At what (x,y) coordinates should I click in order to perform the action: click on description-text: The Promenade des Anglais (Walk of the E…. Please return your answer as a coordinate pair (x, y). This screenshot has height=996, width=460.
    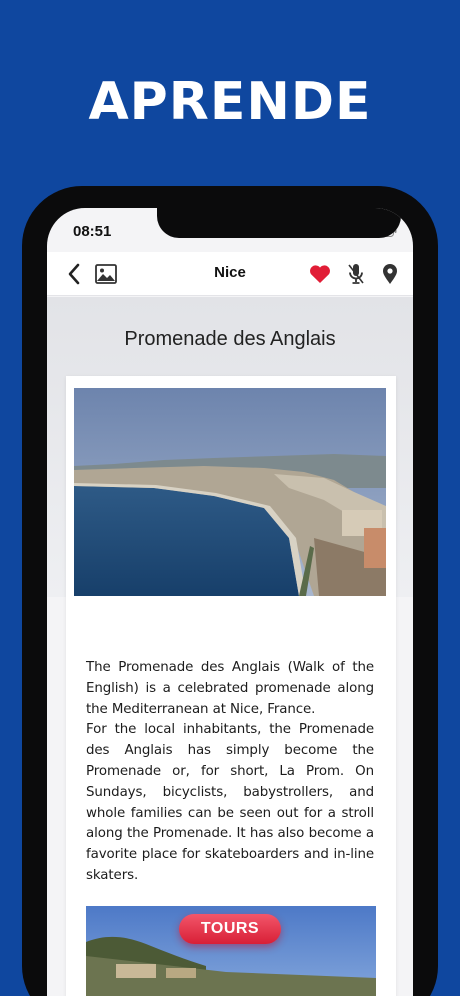
    Looking at the image, I should click on (230, 772).